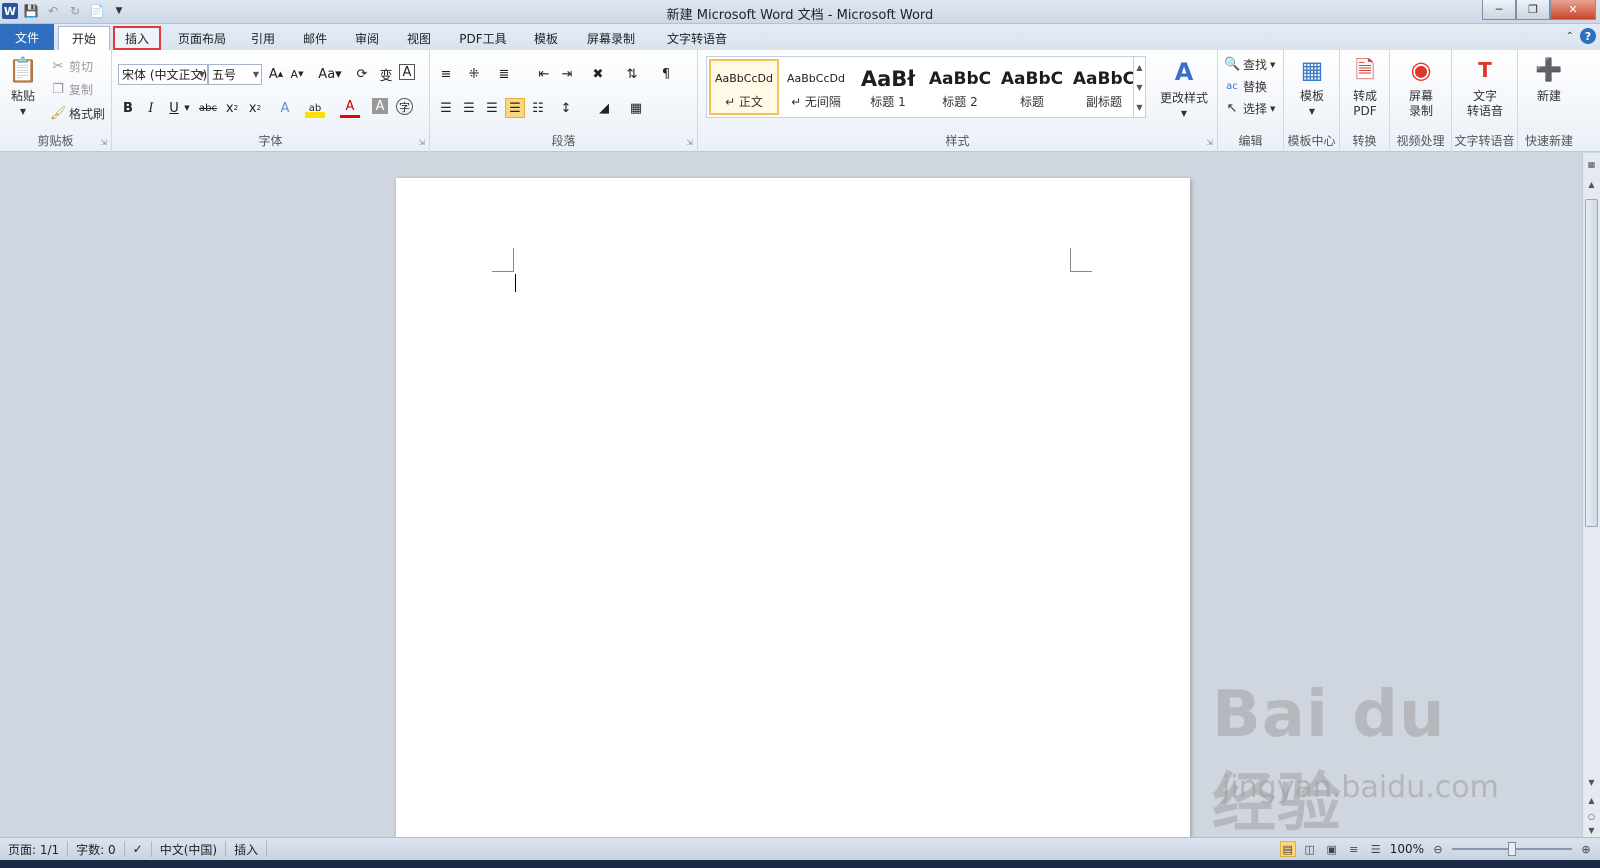 This screenshot has width=1600, height=868. What do you see at coordinates (202, 38) in the screenshot?
I see `tab-page-layout: 页面布局` at bounding box center [202, 38].